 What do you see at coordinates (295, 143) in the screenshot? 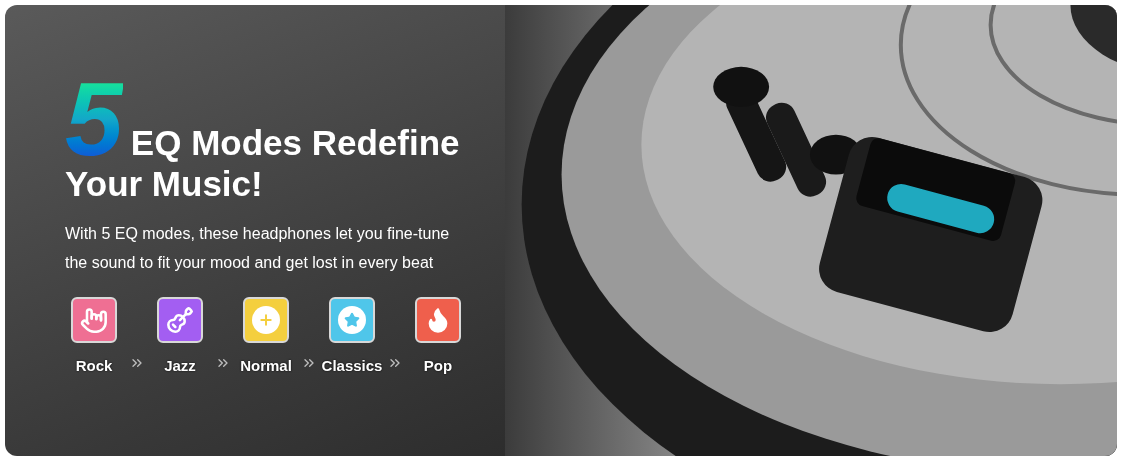
I see `headline-text: EQ Modes Redefine` at bounding box center [295, 143].